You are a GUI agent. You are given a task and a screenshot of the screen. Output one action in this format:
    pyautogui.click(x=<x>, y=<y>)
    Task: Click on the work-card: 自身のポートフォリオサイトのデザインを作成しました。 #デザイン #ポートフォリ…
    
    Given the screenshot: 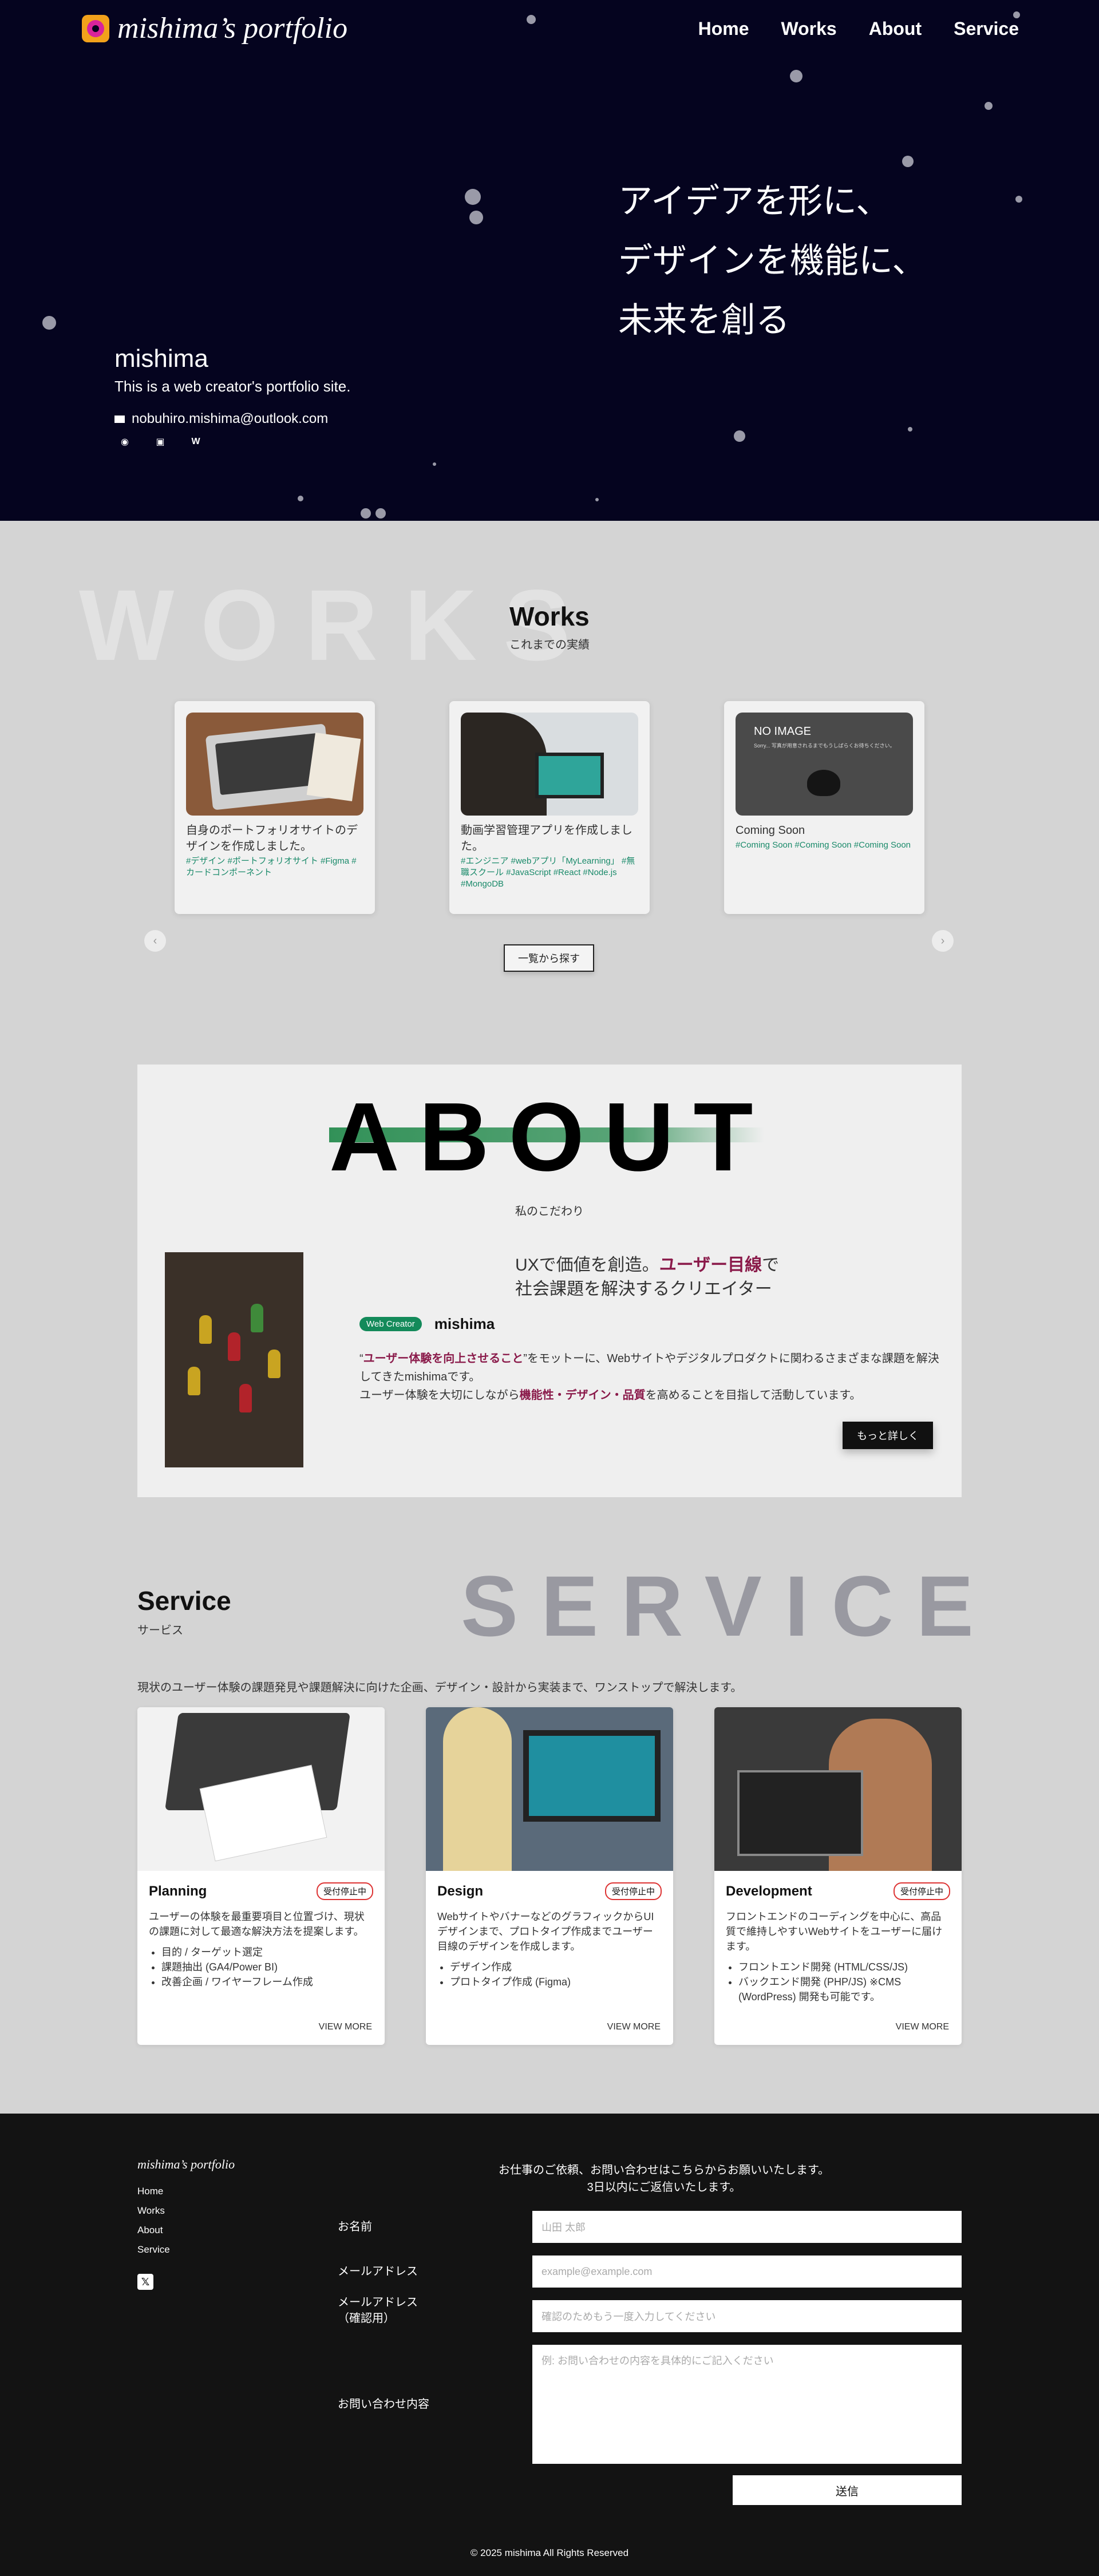 What is the action you would take?
    pyautogui.click(x=275, y=807)
    